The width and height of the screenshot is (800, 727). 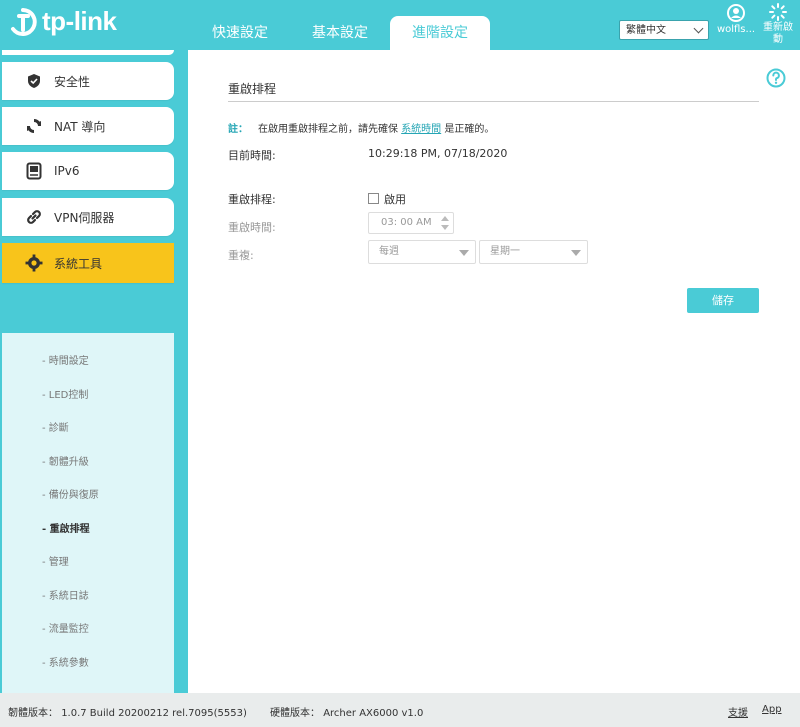 I want to click on current-time-value: 10:29:18 PM, 07/18/2020, so click(x=438, y=153).